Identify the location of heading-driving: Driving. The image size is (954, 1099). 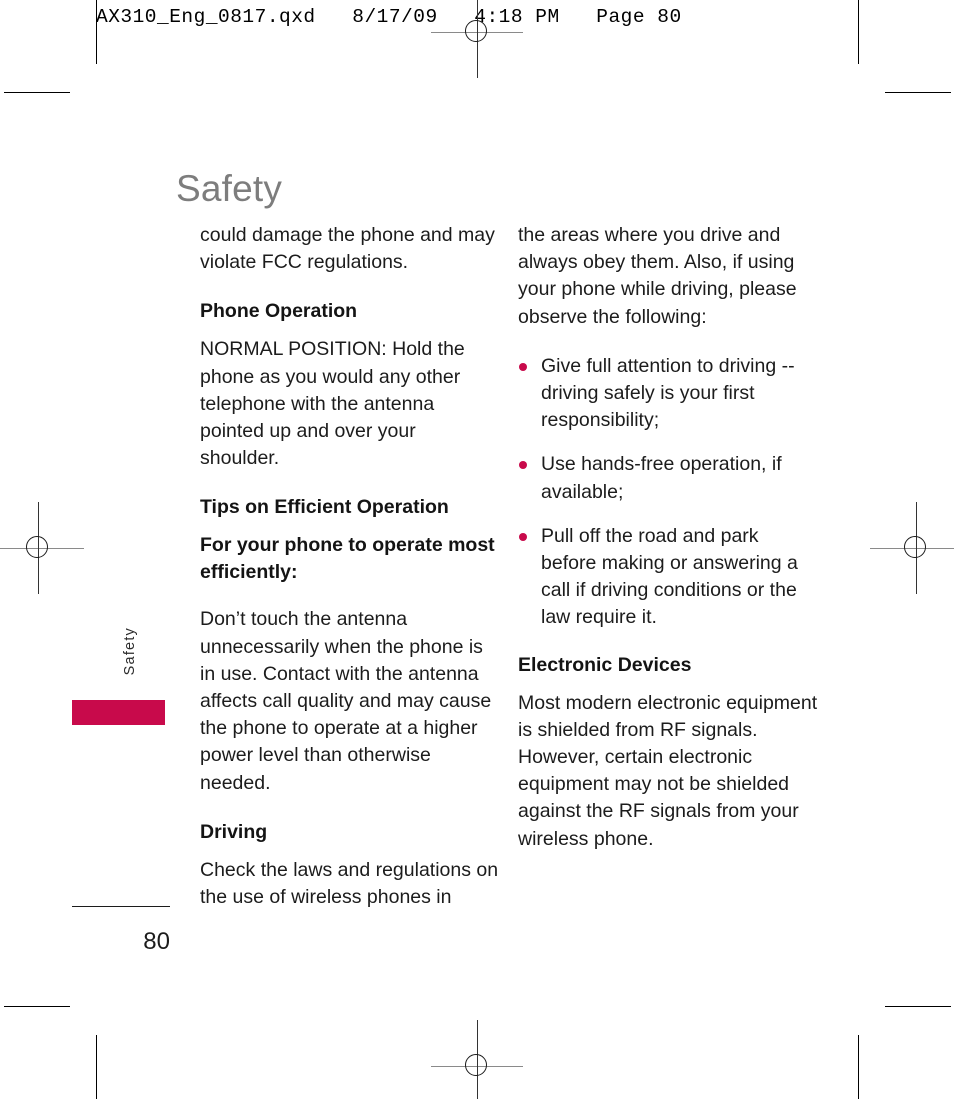
(234, 831).